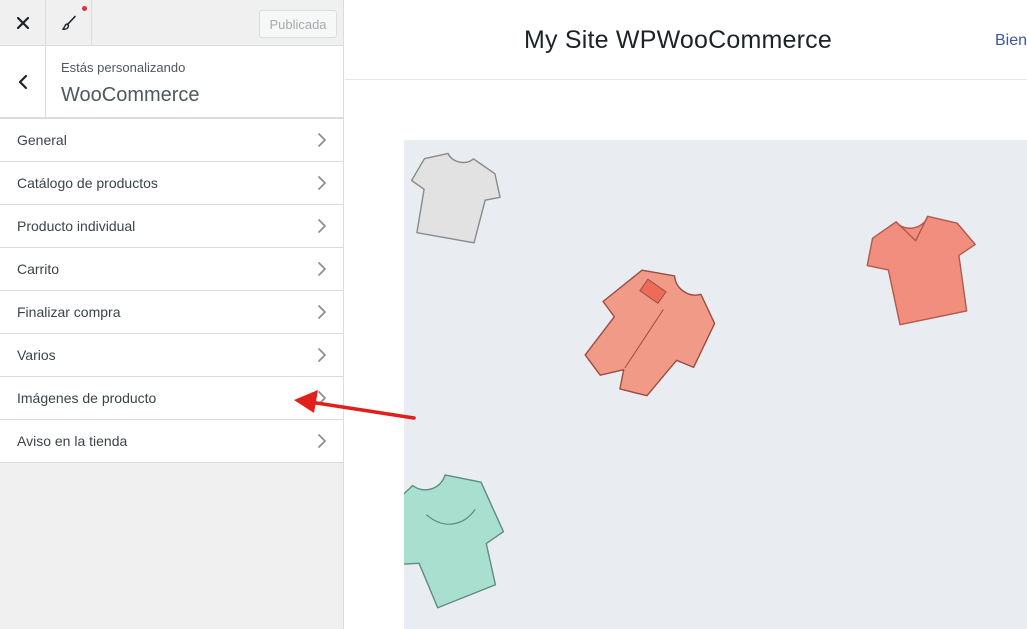  I want to click on menu-item-label: Imágenes de producto, so click(87, 398).